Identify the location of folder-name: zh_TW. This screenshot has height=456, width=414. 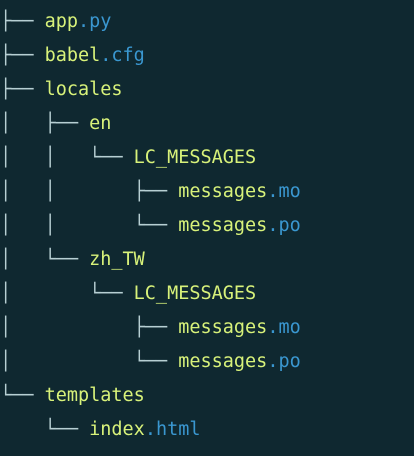
(117, 259).